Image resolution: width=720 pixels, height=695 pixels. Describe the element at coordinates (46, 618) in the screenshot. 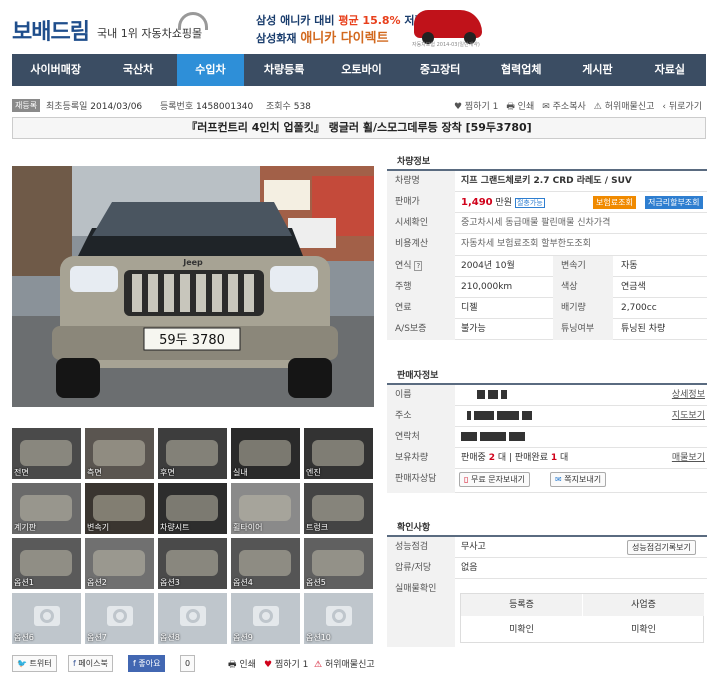

I see `thumbnail-15: 옵션6` at that location.